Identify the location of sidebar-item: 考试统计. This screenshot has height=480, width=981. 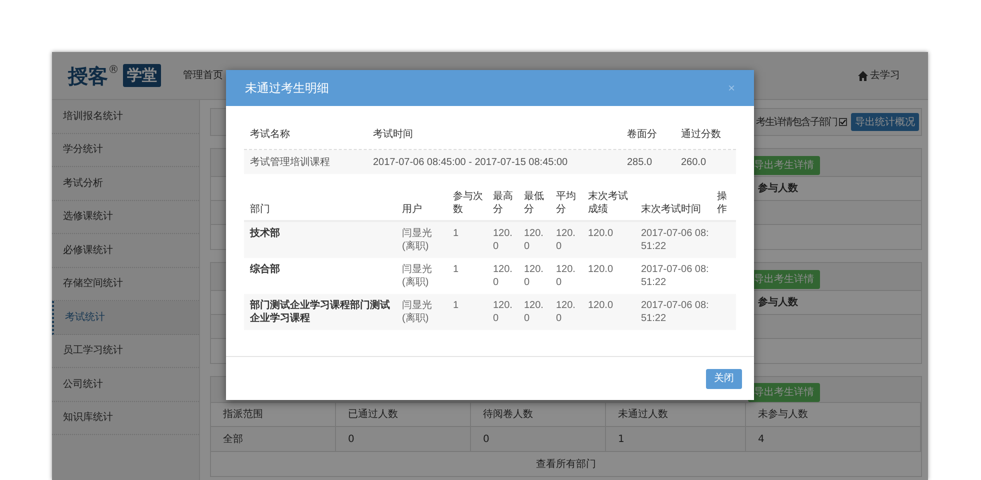
(125, 317).